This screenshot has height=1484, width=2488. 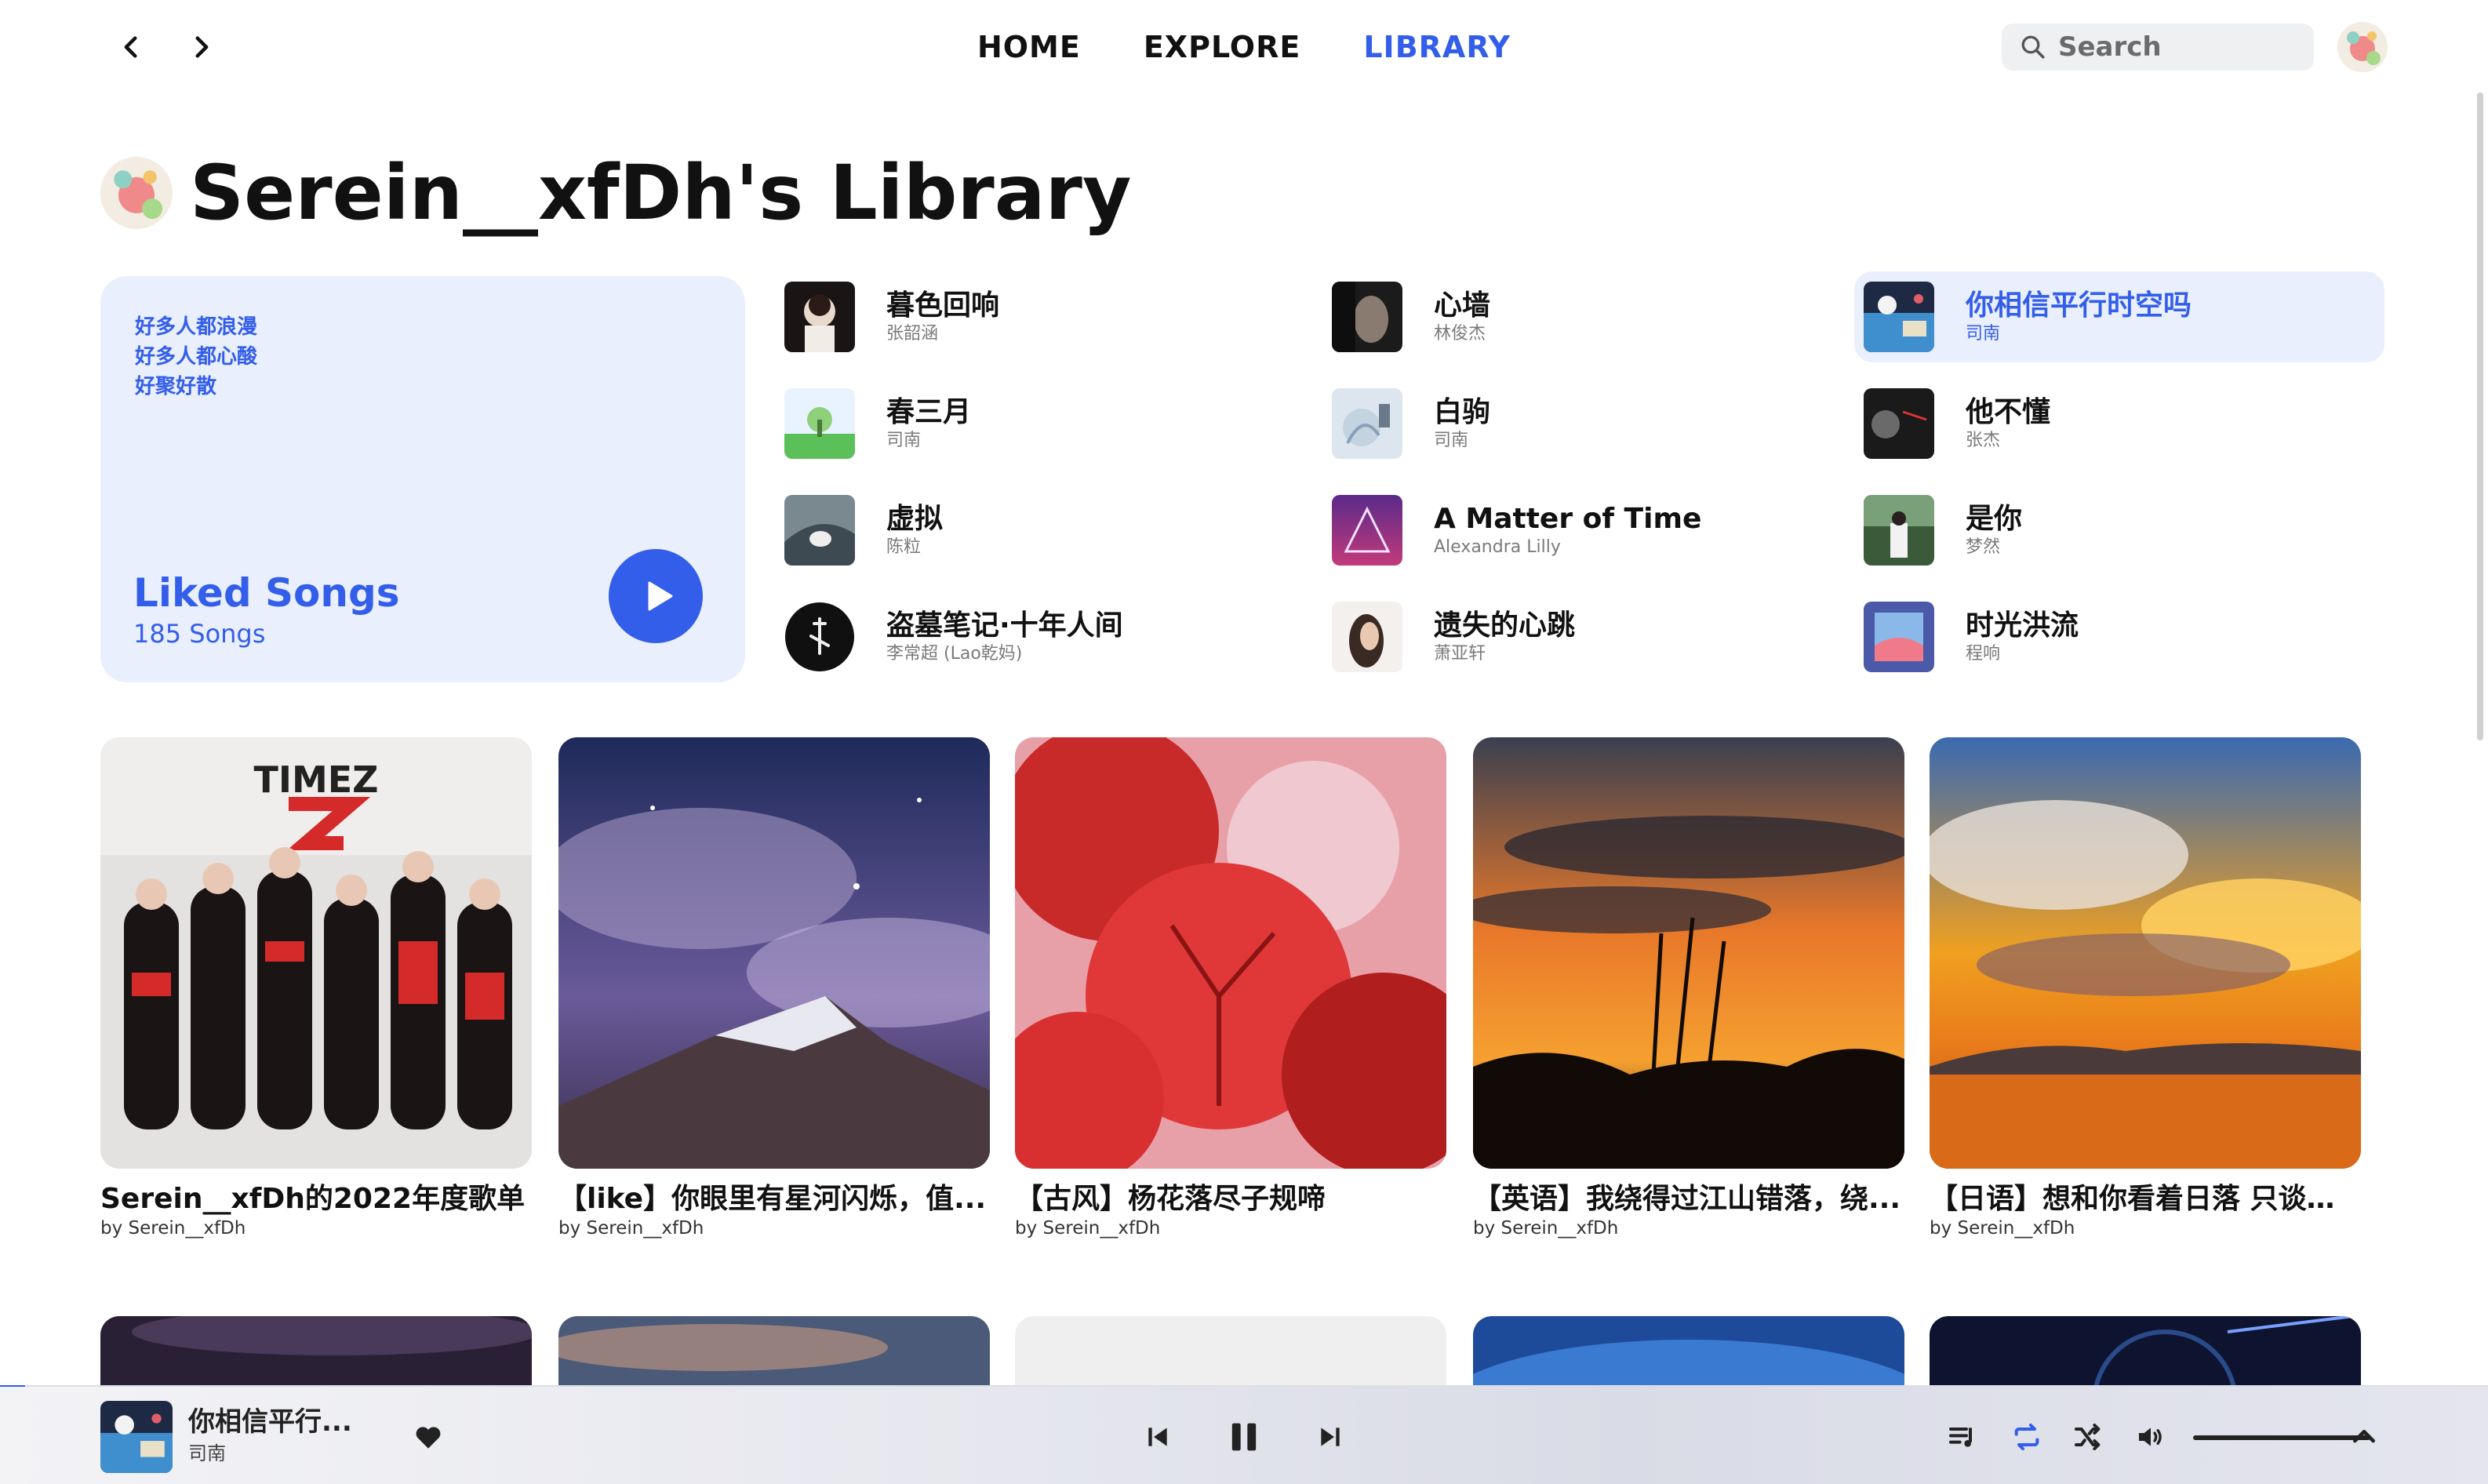 What do you see at coordinates (1222, 47) in the screenshot?
I see `tab-explore: EXPLORE` at bounding box center [1222, 47].